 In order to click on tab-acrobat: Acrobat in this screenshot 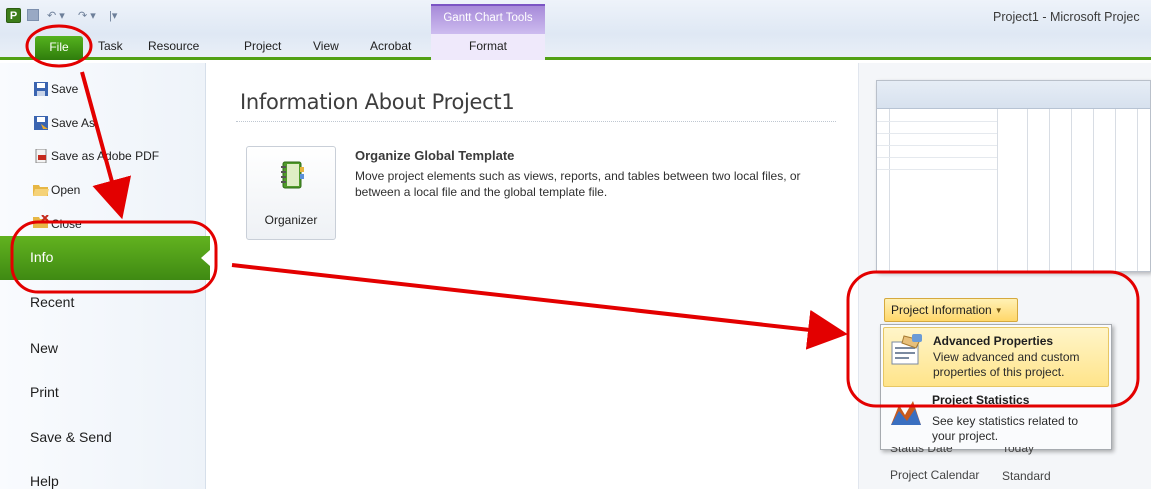, I will do `click(390, 46)`.